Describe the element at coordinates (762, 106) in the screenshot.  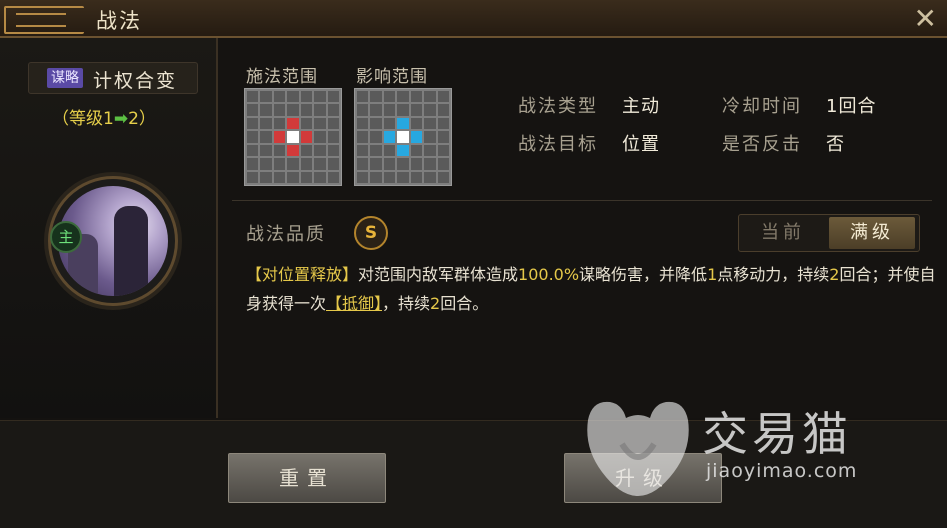
I see `cooldown-label: 冷却时间` at that location.